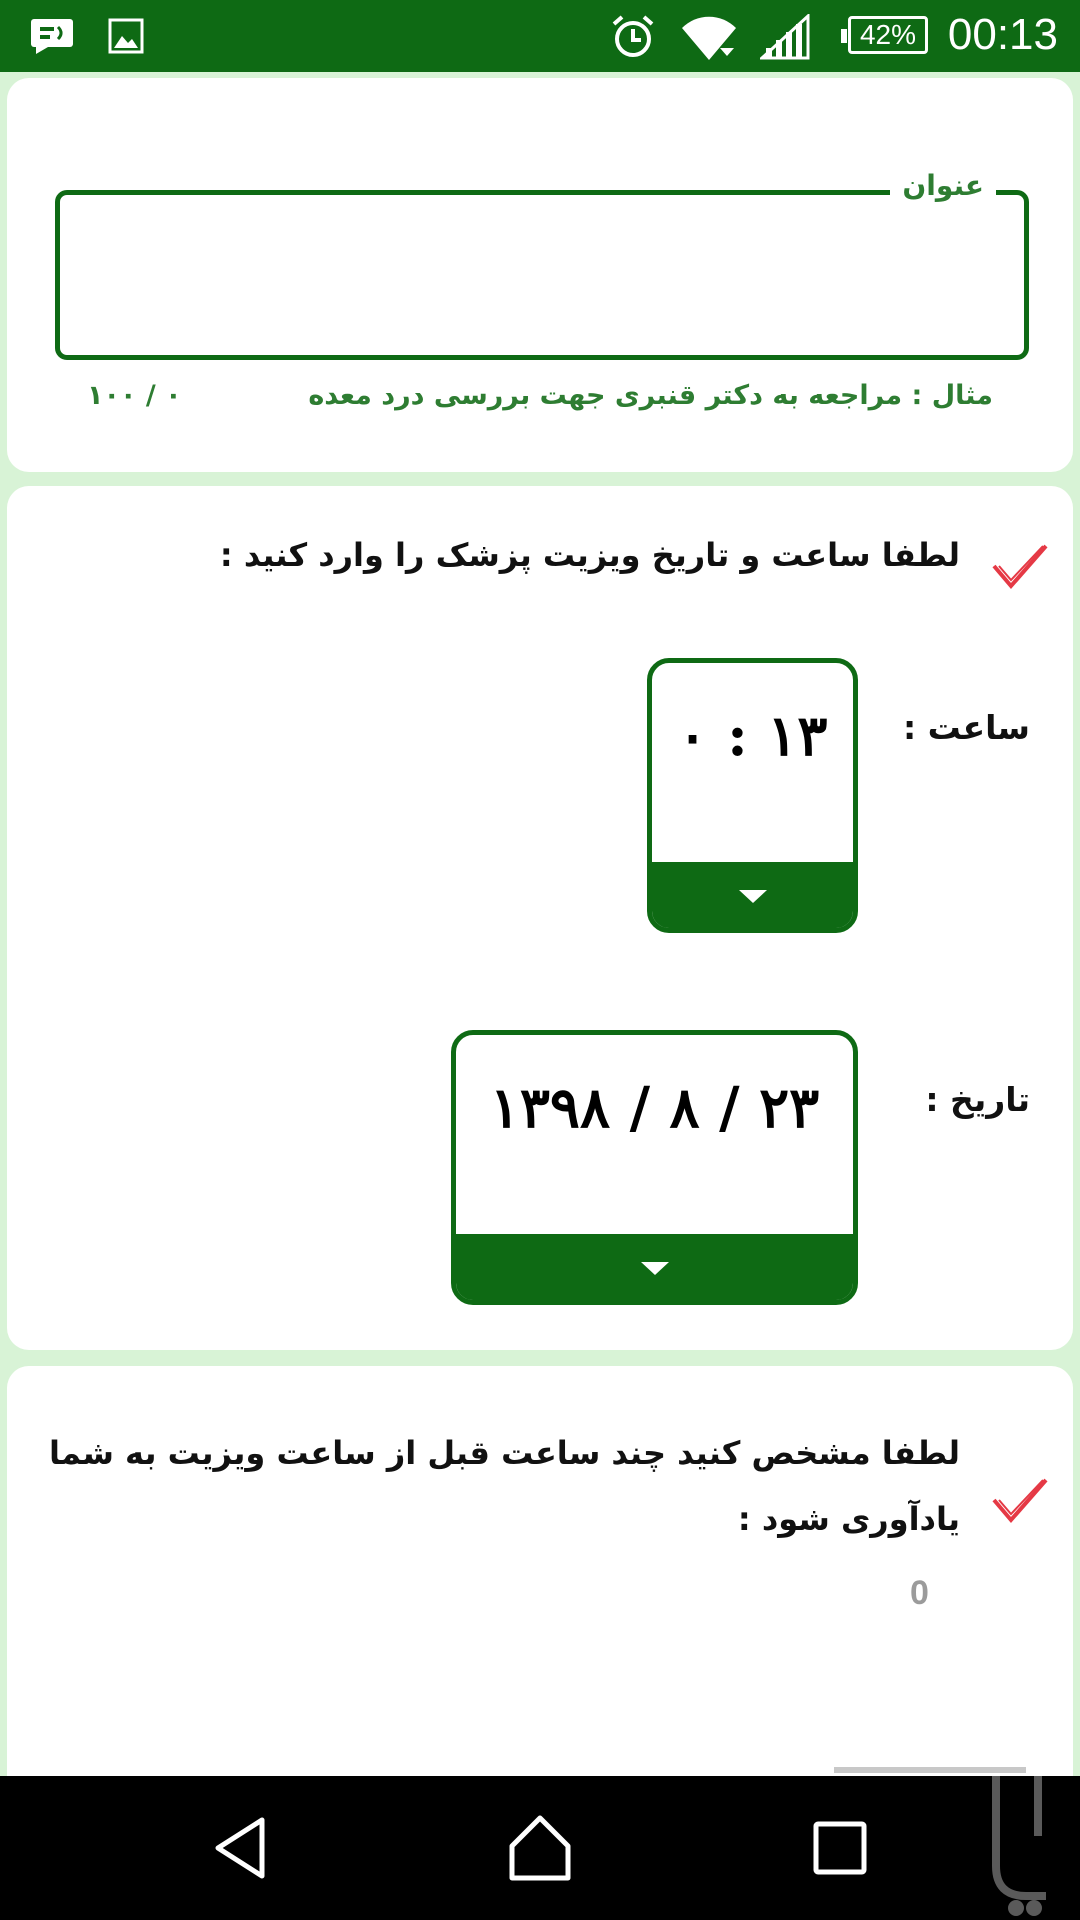  What do you see at coordinates (840, 1848) in the screenshot?
I see `recents-icon` at bounding box center [840, 1848].